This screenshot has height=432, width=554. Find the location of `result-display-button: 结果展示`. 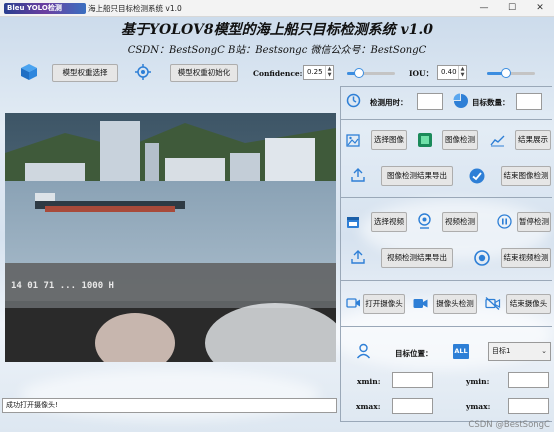

result-display-button: 结果展示 is located at coordinates (533, 140).